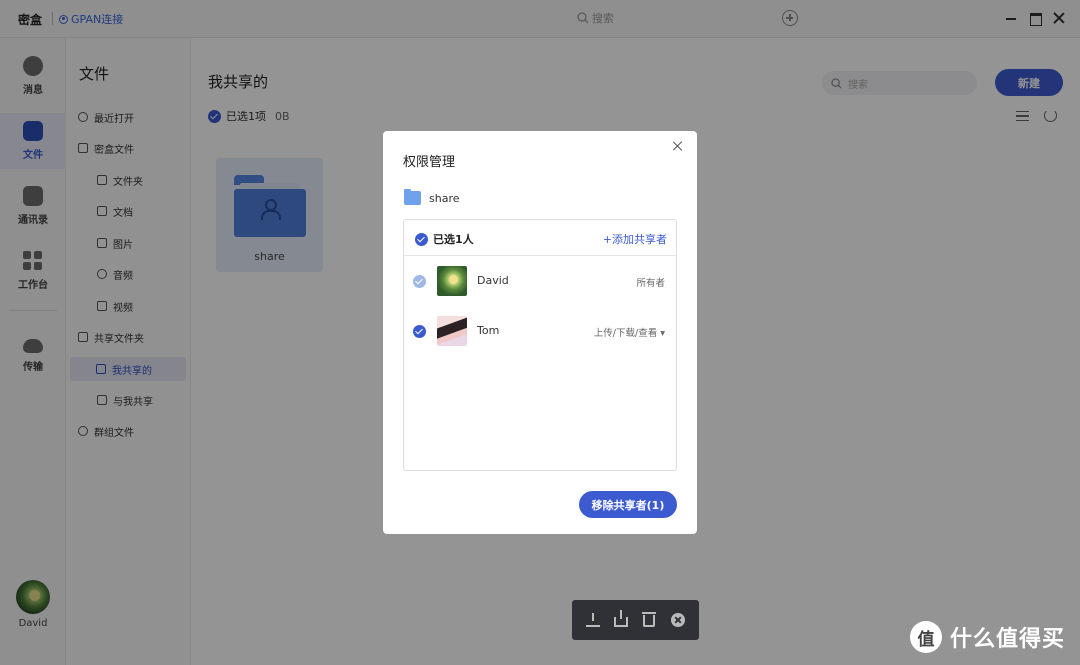 The image size is (1080, 665). I want to click on select-all-checkbox, so click(421, 239).